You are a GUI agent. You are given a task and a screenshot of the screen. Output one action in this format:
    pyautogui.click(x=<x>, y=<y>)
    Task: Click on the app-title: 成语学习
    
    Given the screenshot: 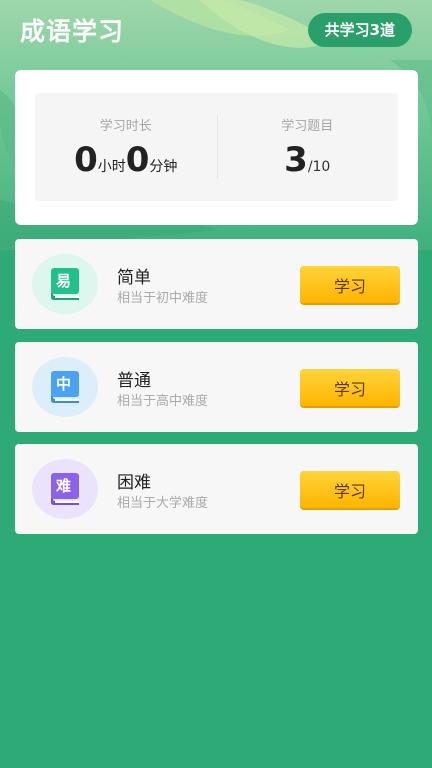 What is the action you would take?
    pyautogui.click(x=72, y=31)
    